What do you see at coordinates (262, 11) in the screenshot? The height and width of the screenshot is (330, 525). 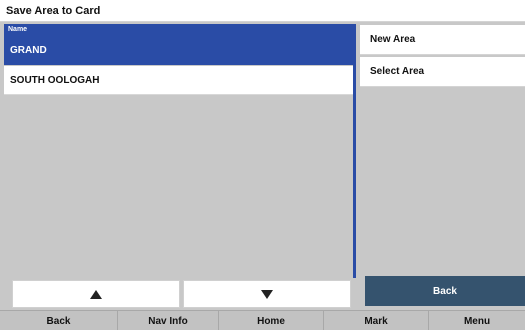 I see `window-title: Save Area to Card` at bounding box center [262, 11].